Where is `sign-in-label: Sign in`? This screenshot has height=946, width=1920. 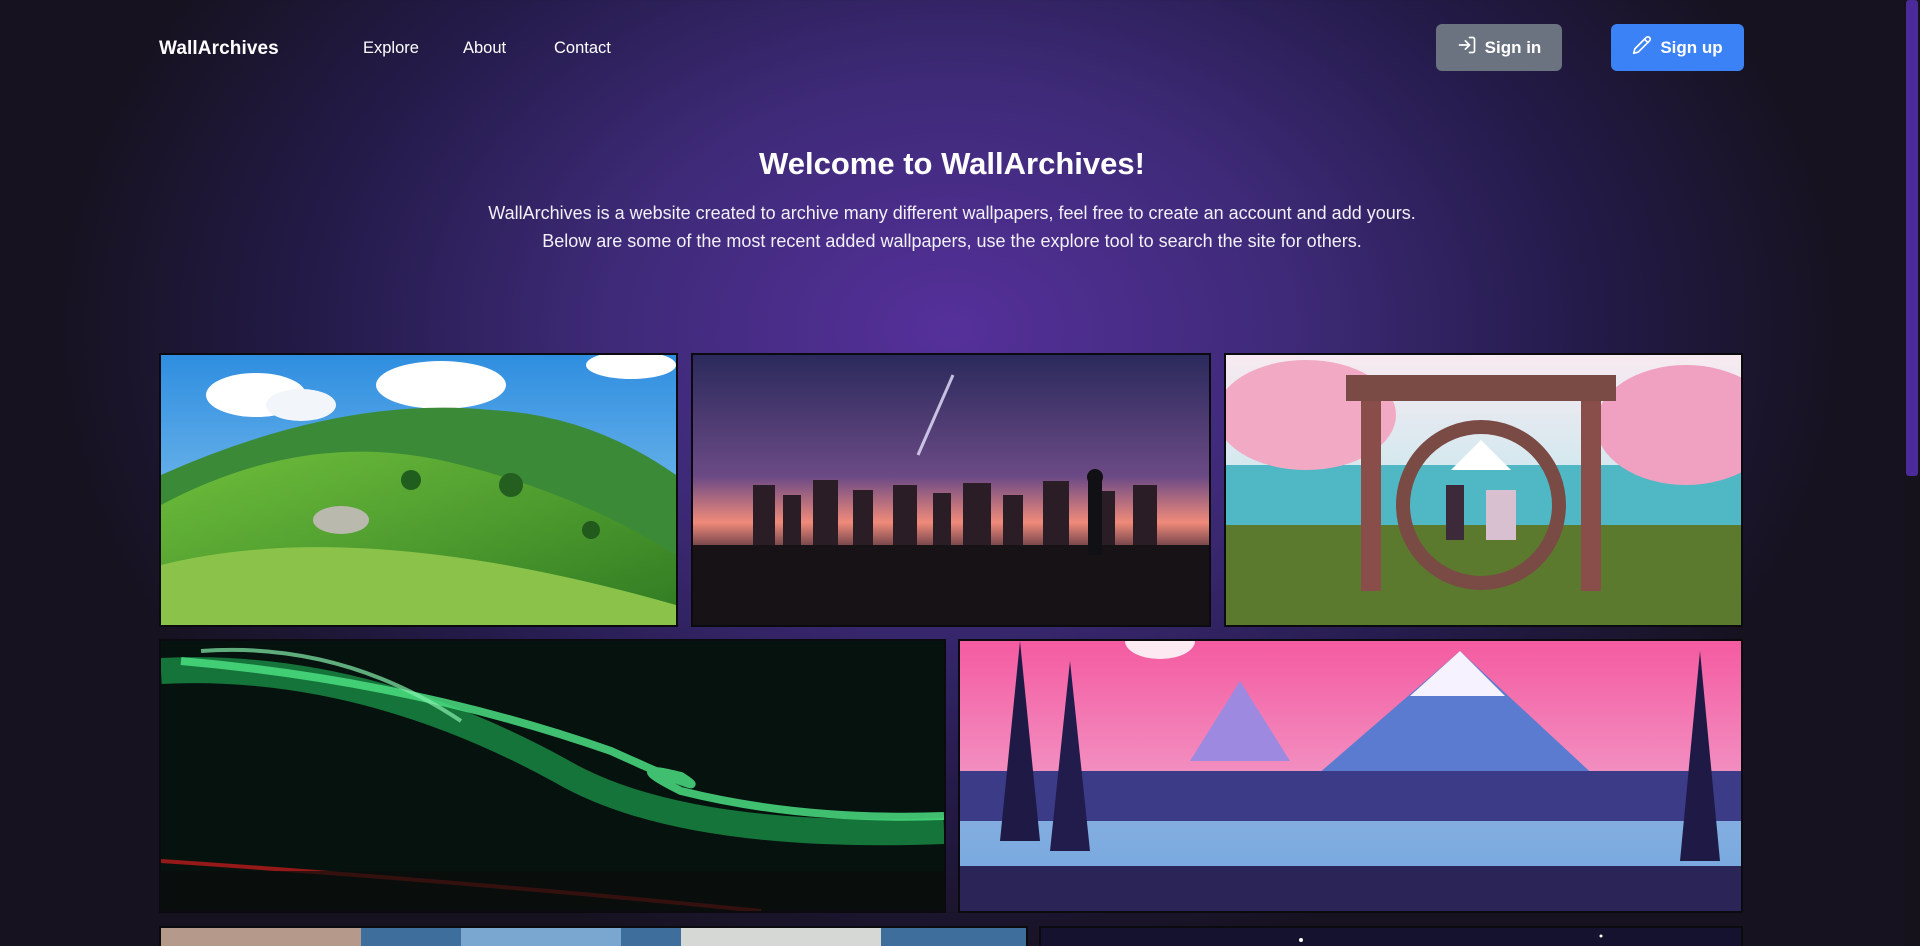 sign-in-label: Sign in is located at coordinates (1513, 47).